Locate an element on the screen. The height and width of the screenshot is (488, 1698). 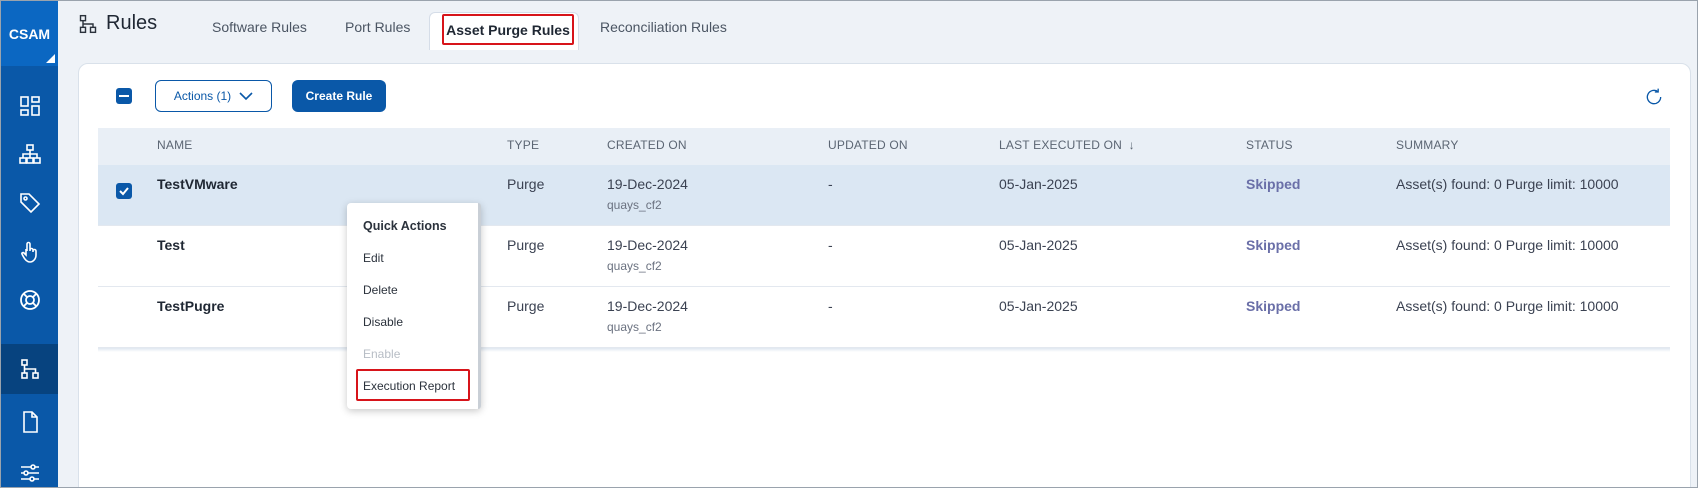
sidebar-item-hierarchy is located at coordinates (29, 154).